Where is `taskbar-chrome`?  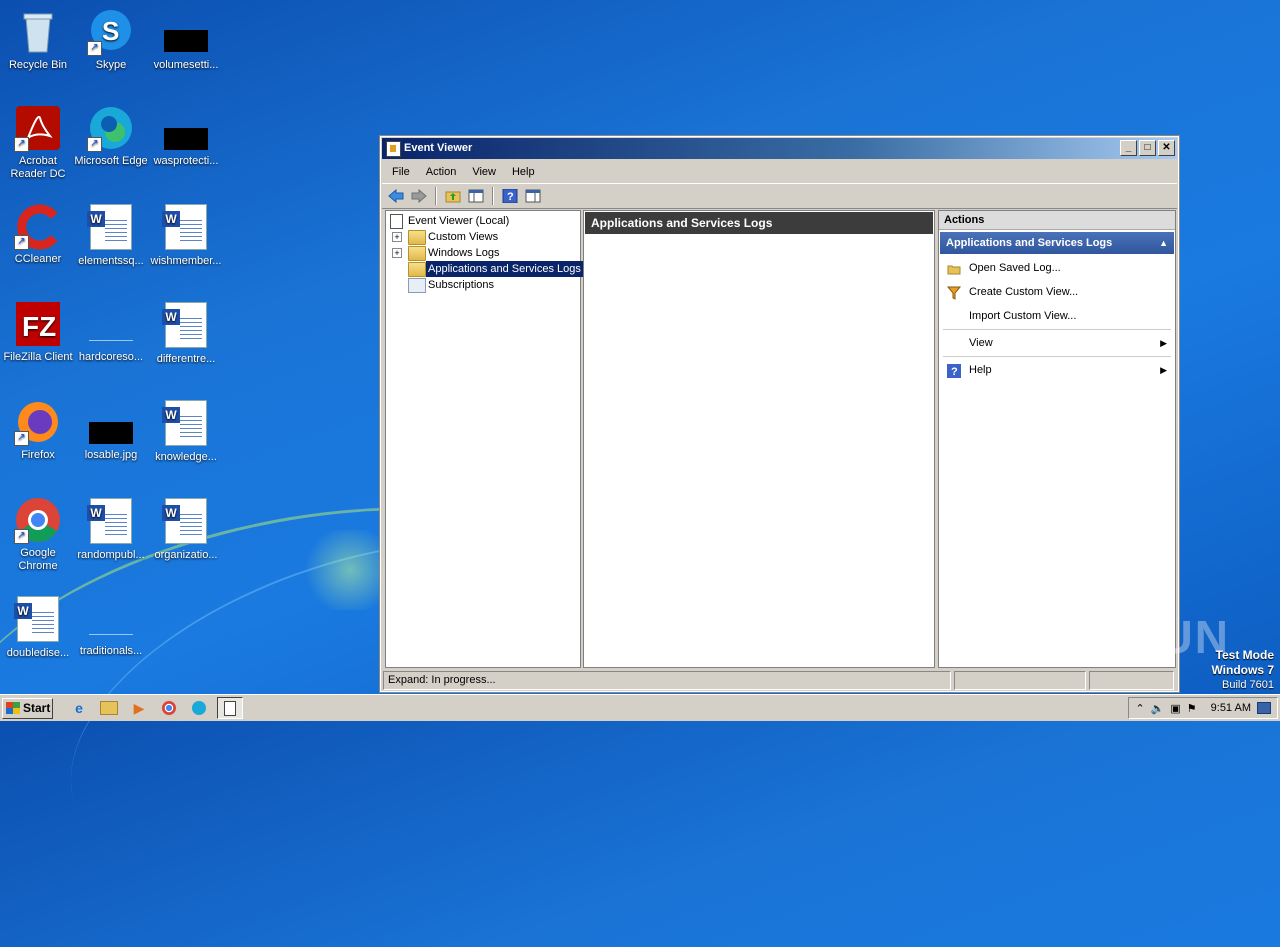 taskbar-chrome is located at coordinates (169, 708).